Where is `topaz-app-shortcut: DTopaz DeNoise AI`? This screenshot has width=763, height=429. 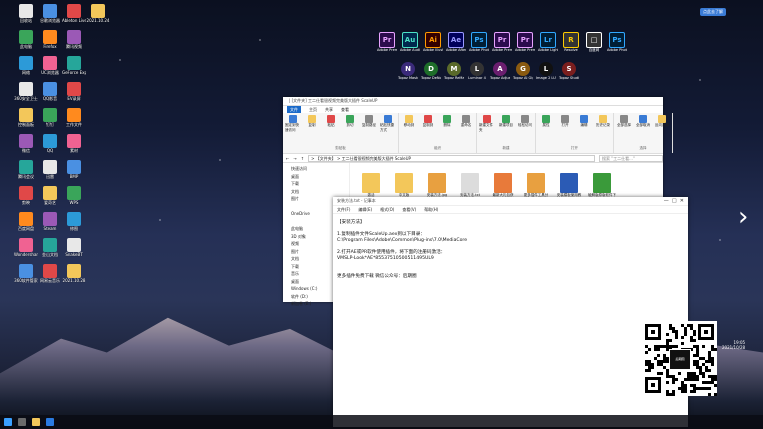
topaz-app-shortcut: DTopaz DeNoise AI is located at coordinates (431, 71).